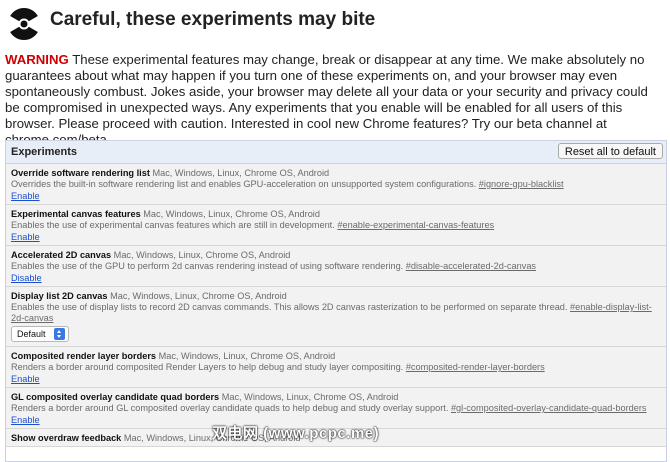 The height and width of the screenshot is (462, 670). What do you see at coordinates (60, 333) in the screenshot?
I see `select-arrows-icon` at bounding box center [60, 333].